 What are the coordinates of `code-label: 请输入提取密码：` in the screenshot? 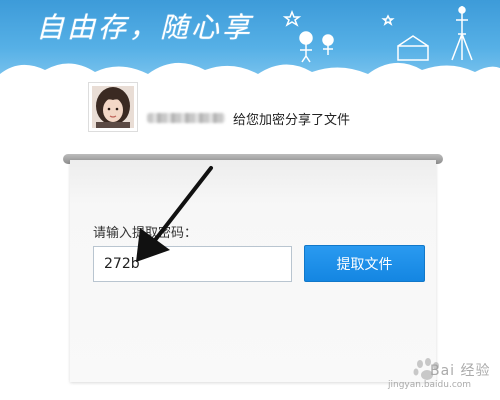 It's located at (145, 233).